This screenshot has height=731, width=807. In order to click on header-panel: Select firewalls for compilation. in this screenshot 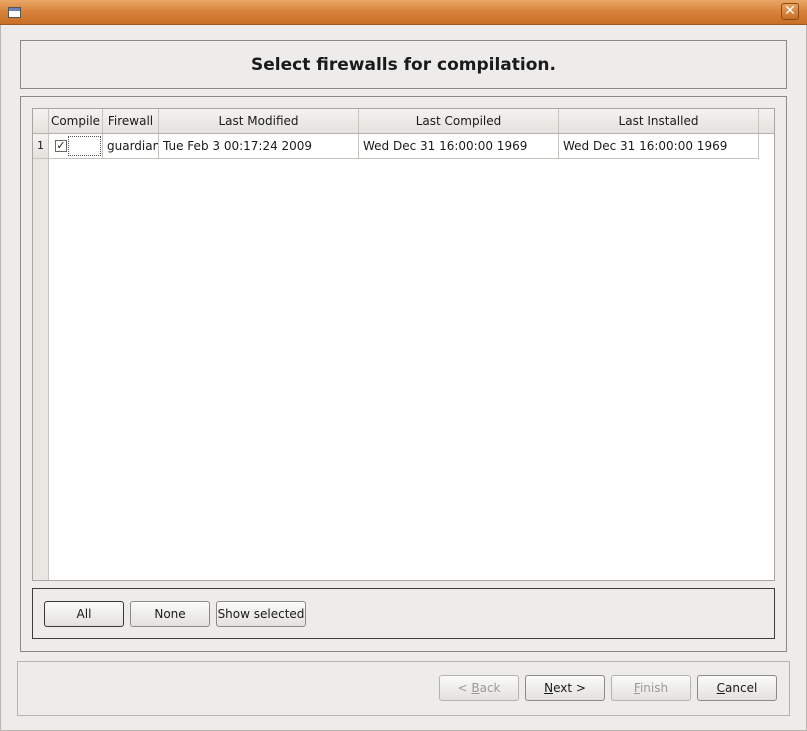, I will do `click(403, 64)`.